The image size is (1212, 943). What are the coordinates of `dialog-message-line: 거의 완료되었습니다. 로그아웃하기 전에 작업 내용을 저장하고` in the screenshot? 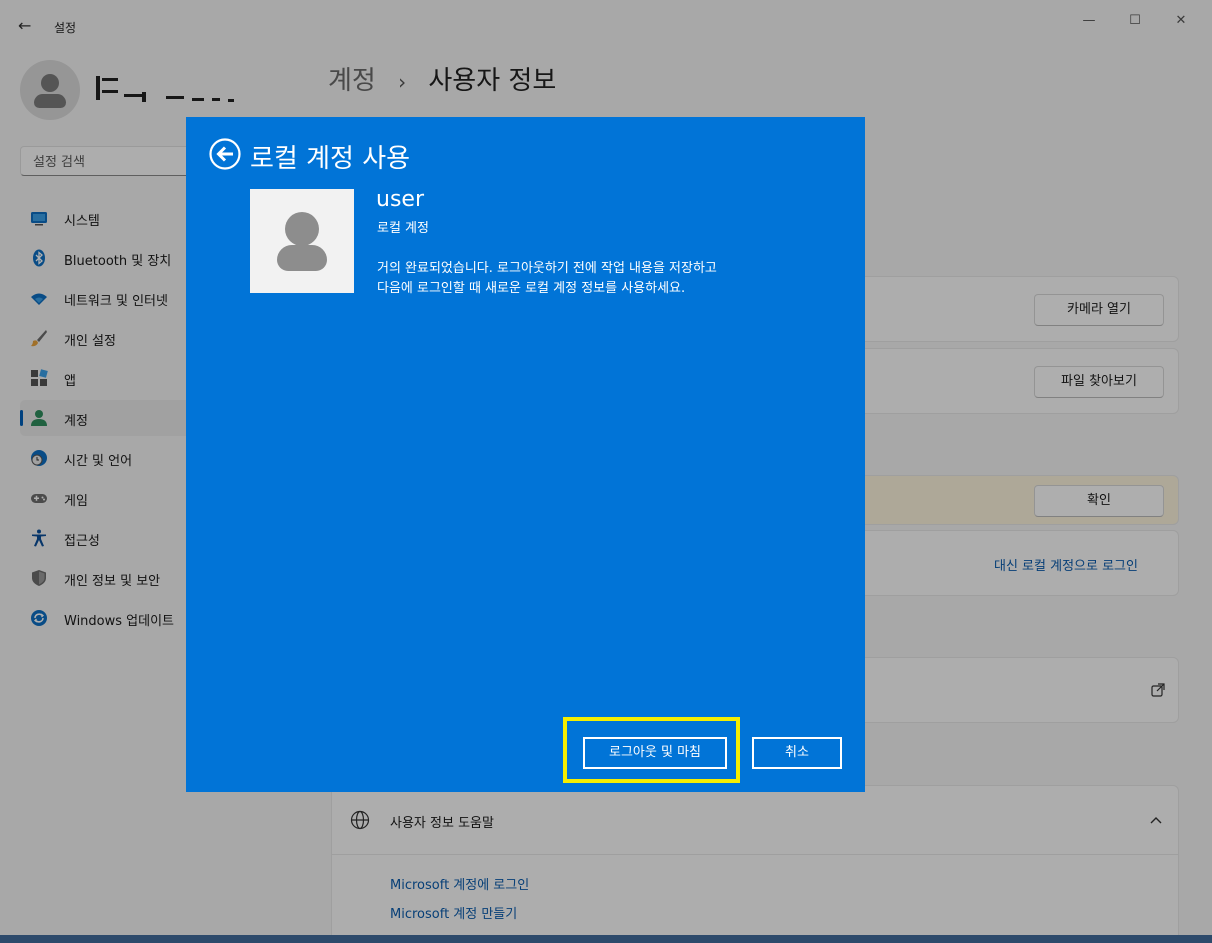 It's located at (547, 268).